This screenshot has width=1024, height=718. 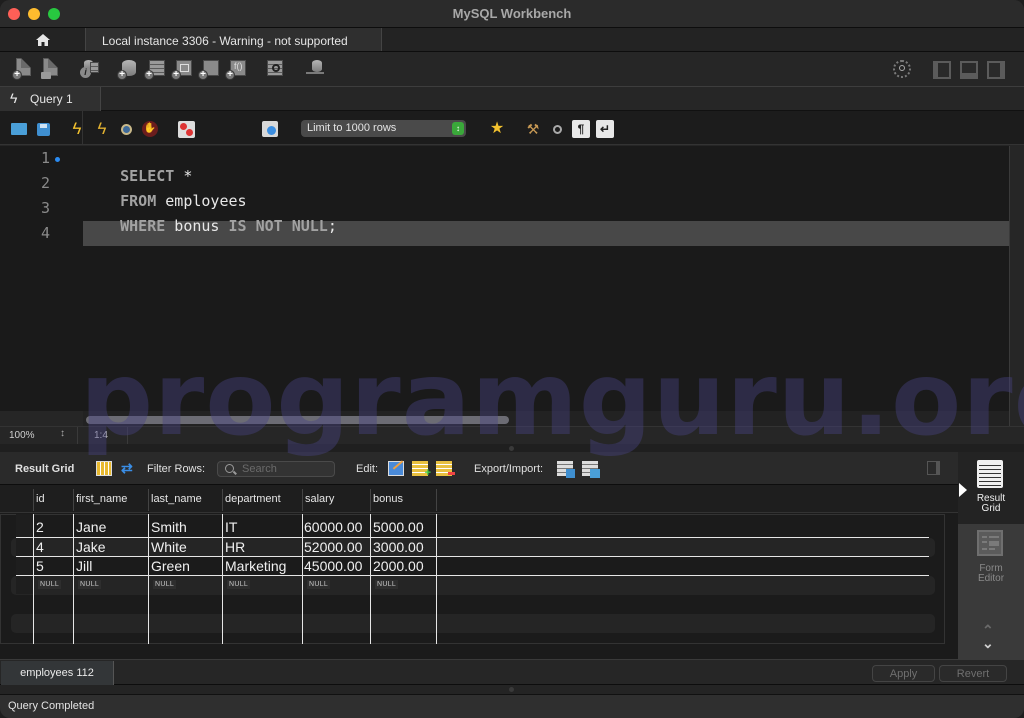 I want to click on status-bar: Query Completed, so click(x=512, y=706).